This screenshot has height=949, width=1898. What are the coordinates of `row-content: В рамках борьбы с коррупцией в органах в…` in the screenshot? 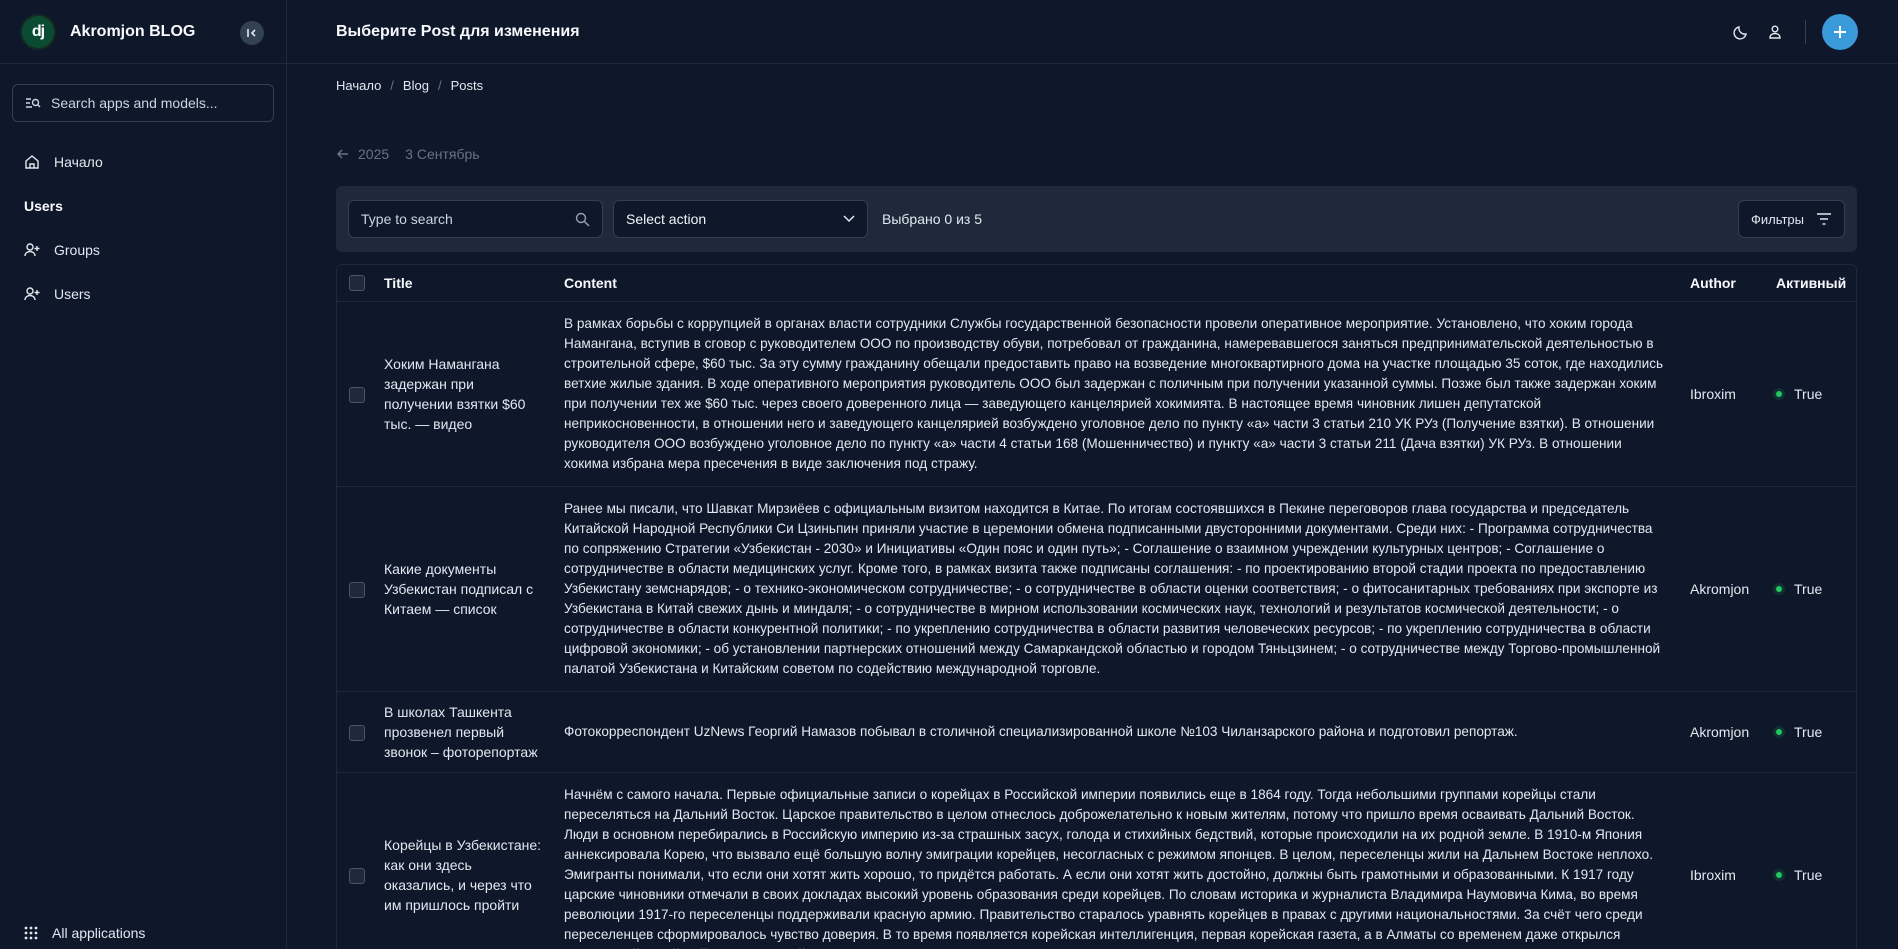 It's located at (1117, 394).